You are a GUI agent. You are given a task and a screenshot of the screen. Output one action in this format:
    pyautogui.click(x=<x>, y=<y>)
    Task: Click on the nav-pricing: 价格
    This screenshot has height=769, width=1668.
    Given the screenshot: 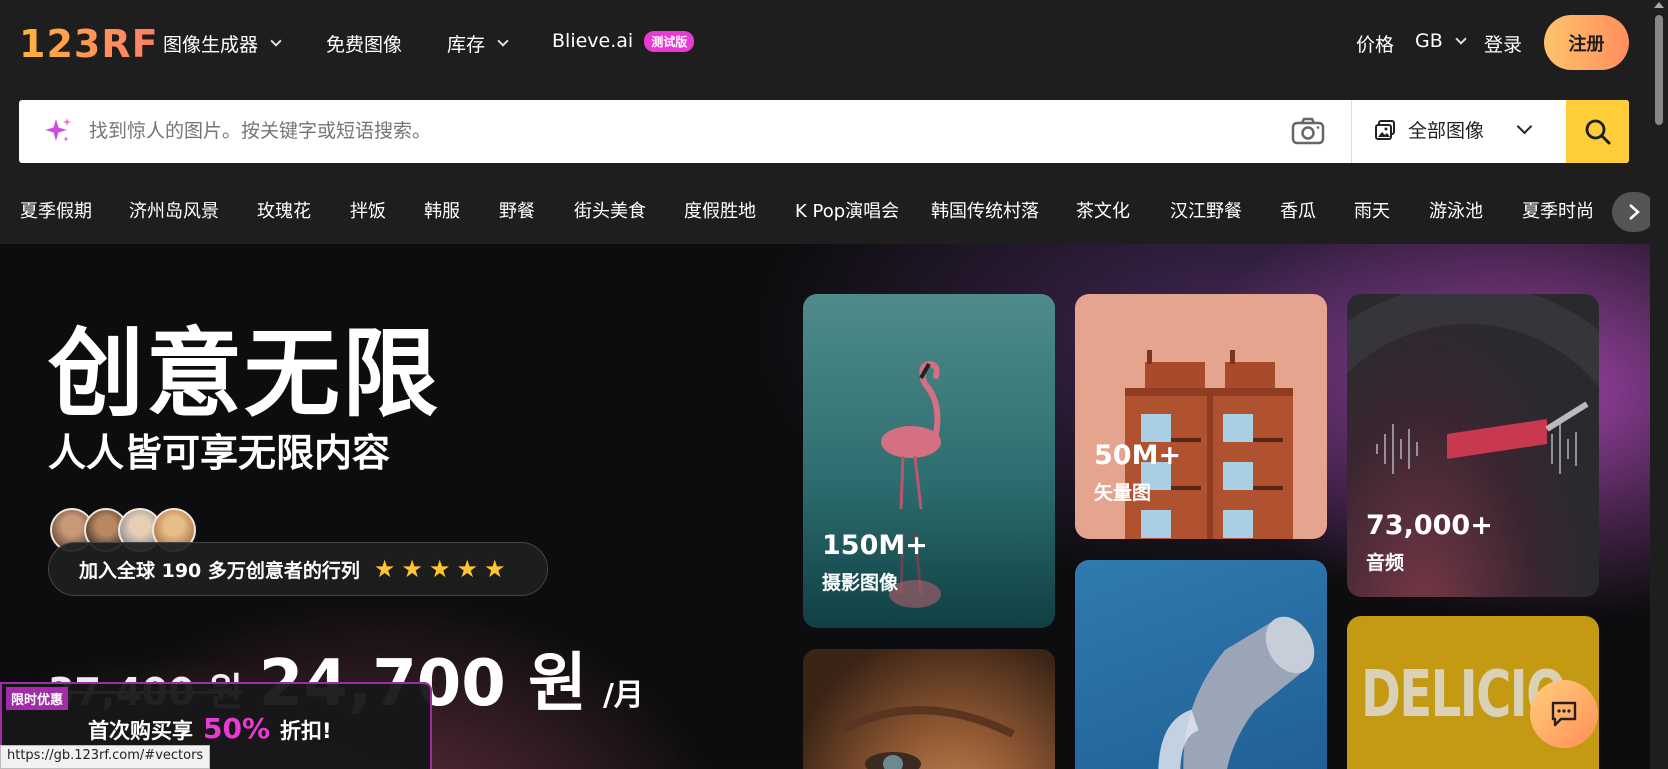 What is the action you would take?
    pyautogui.click(x=1375, y=43)
    